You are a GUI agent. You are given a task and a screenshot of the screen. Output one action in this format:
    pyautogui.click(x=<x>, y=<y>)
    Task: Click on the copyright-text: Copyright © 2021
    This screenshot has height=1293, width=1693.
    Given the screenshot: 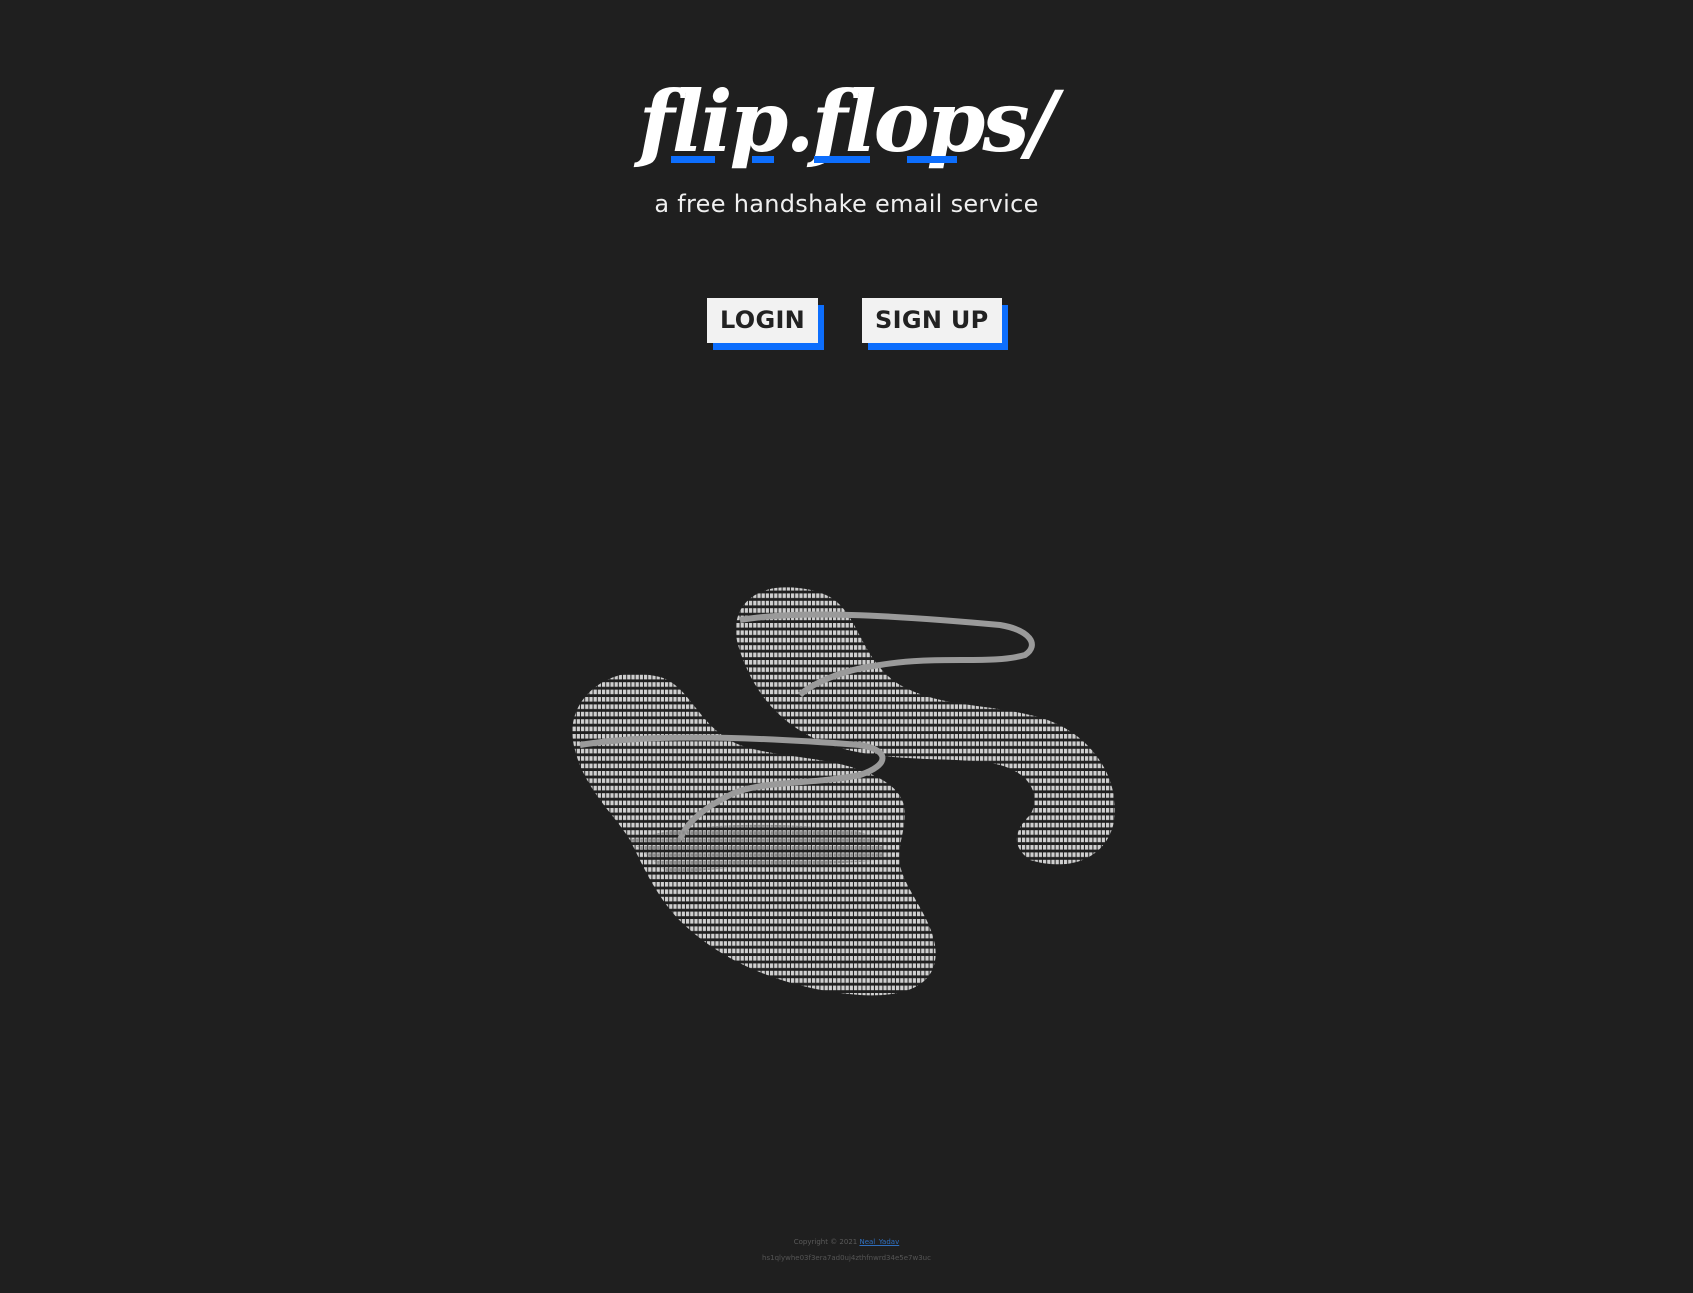 What is the action you would take?
    pyautogui.click(x=825, y=1242)
    